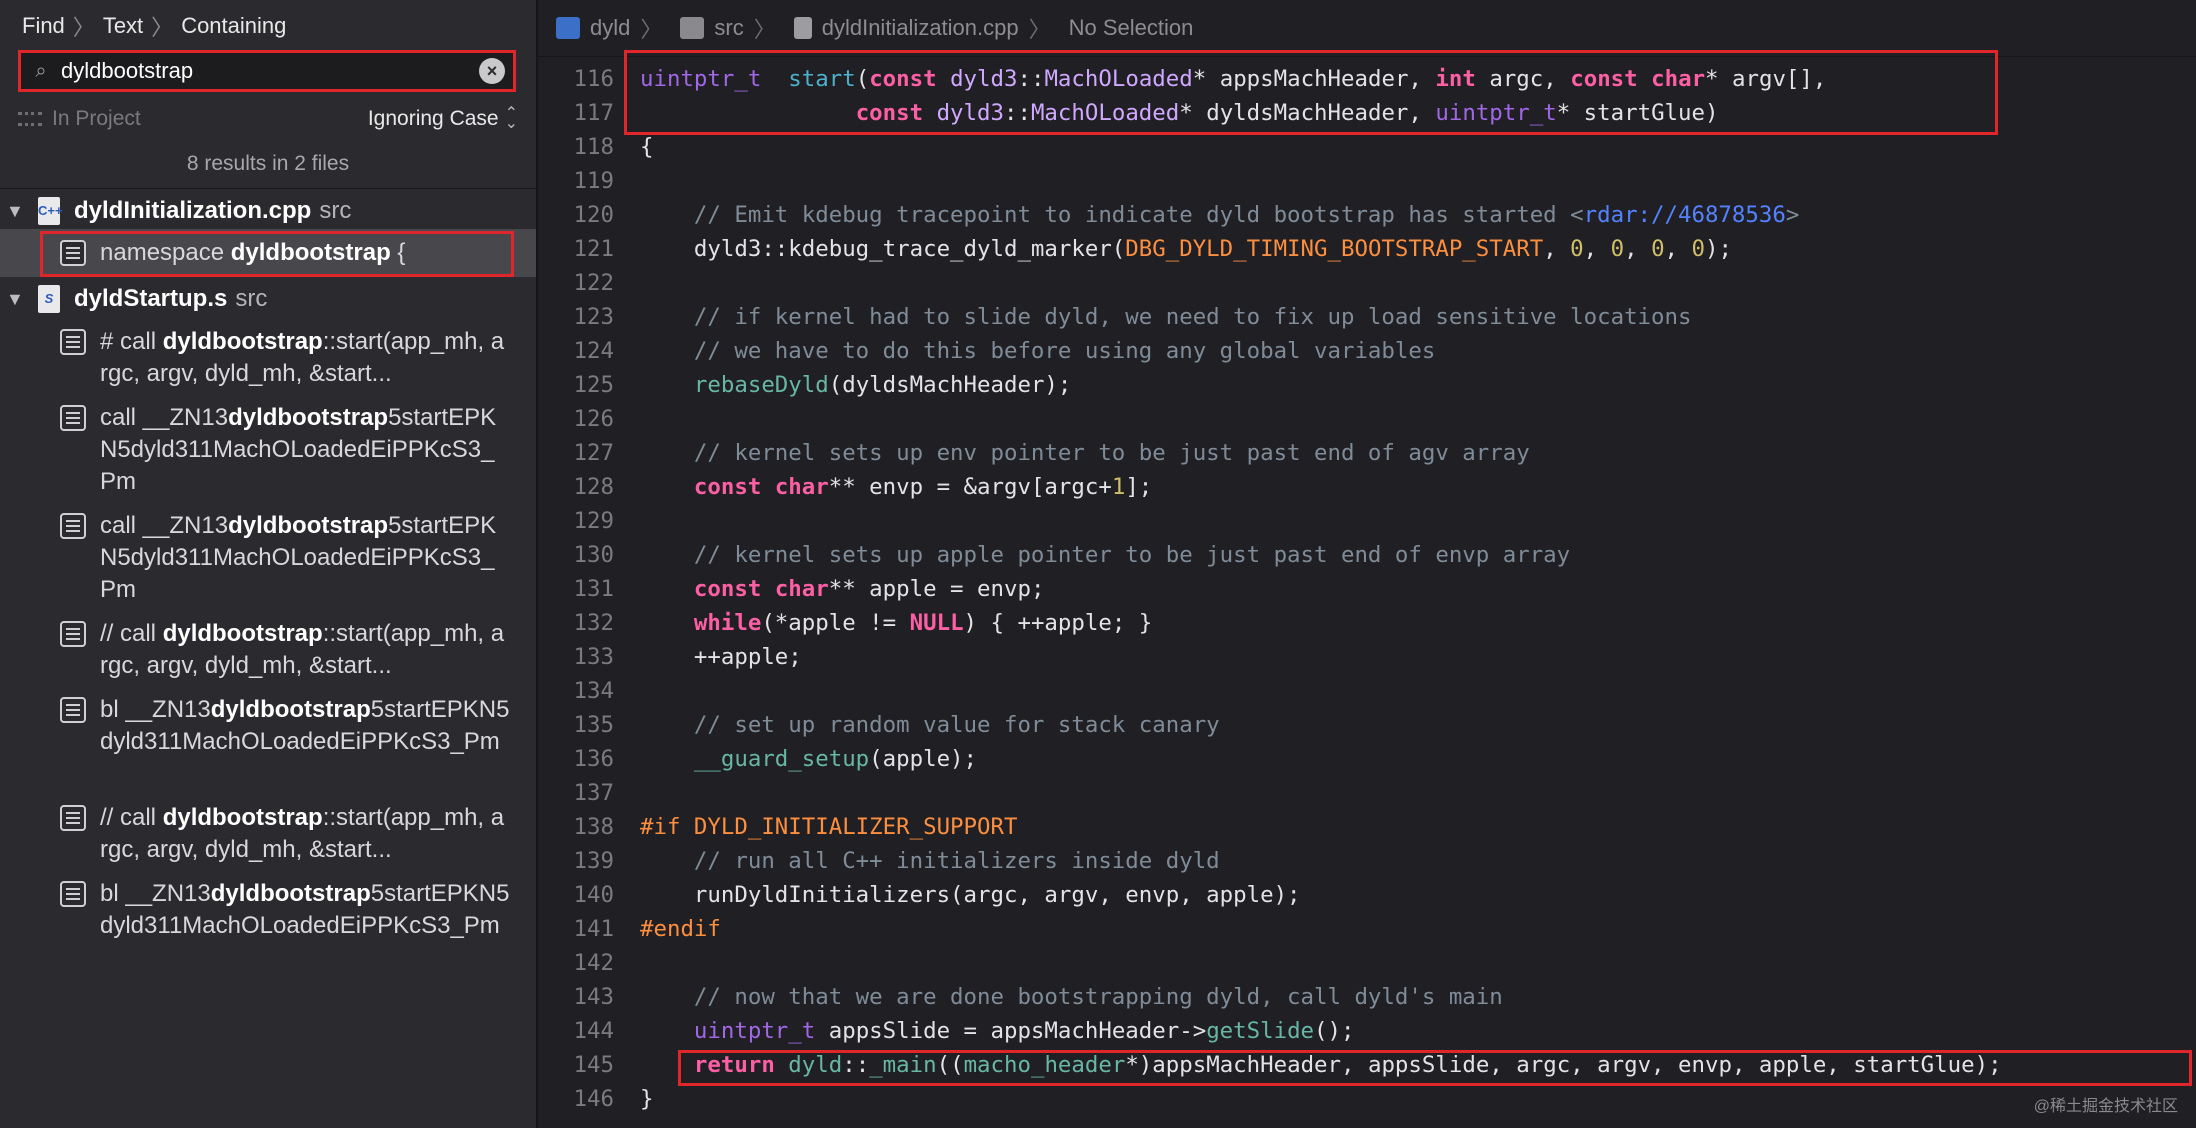 The image size is (2196, 1128). What do you see at coordinates (593, 759) in the screenshot?
I see `line-number: 136` at bounding box center [593, 759].